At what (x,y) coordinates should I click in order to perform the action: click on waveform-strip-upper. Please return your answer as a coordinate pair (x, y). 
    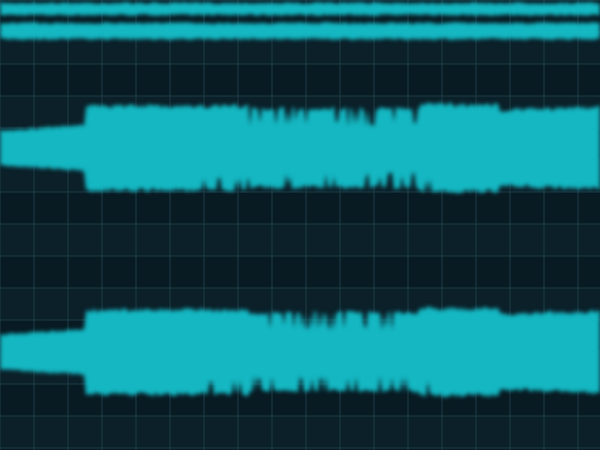
    Looking at the image, I should click on (300, 9).